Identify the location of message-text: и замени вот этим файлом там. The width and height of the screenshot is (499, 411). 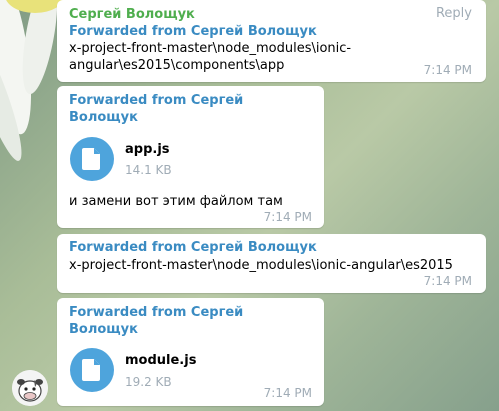
(176, 201).